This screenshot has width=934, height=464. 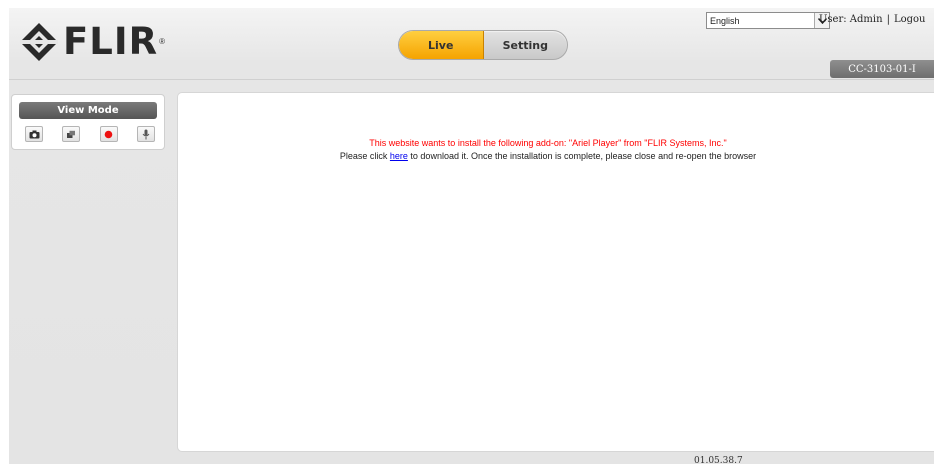 What do you see at coordinates (88, 122) in the screenshot?
I see `view-mode-panel: View Mode` at bounding box center [88, 122].